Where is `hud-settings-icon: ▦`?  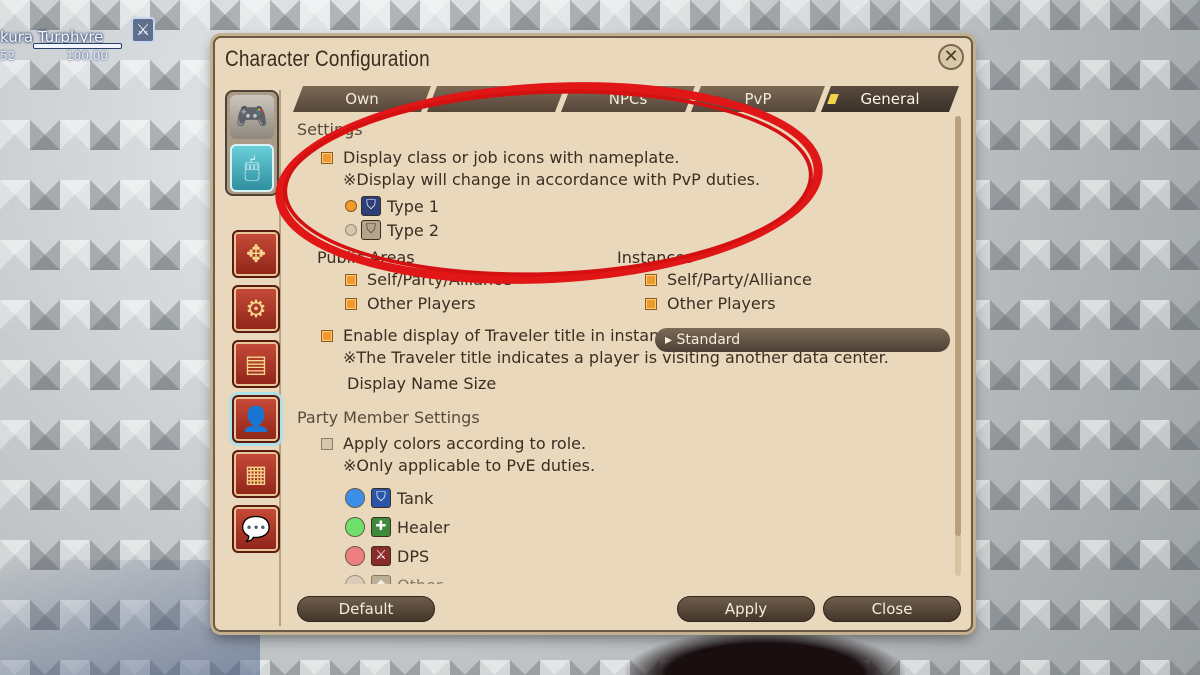
hud-settings-icon: ▦ is located at coordinates (256, 474).